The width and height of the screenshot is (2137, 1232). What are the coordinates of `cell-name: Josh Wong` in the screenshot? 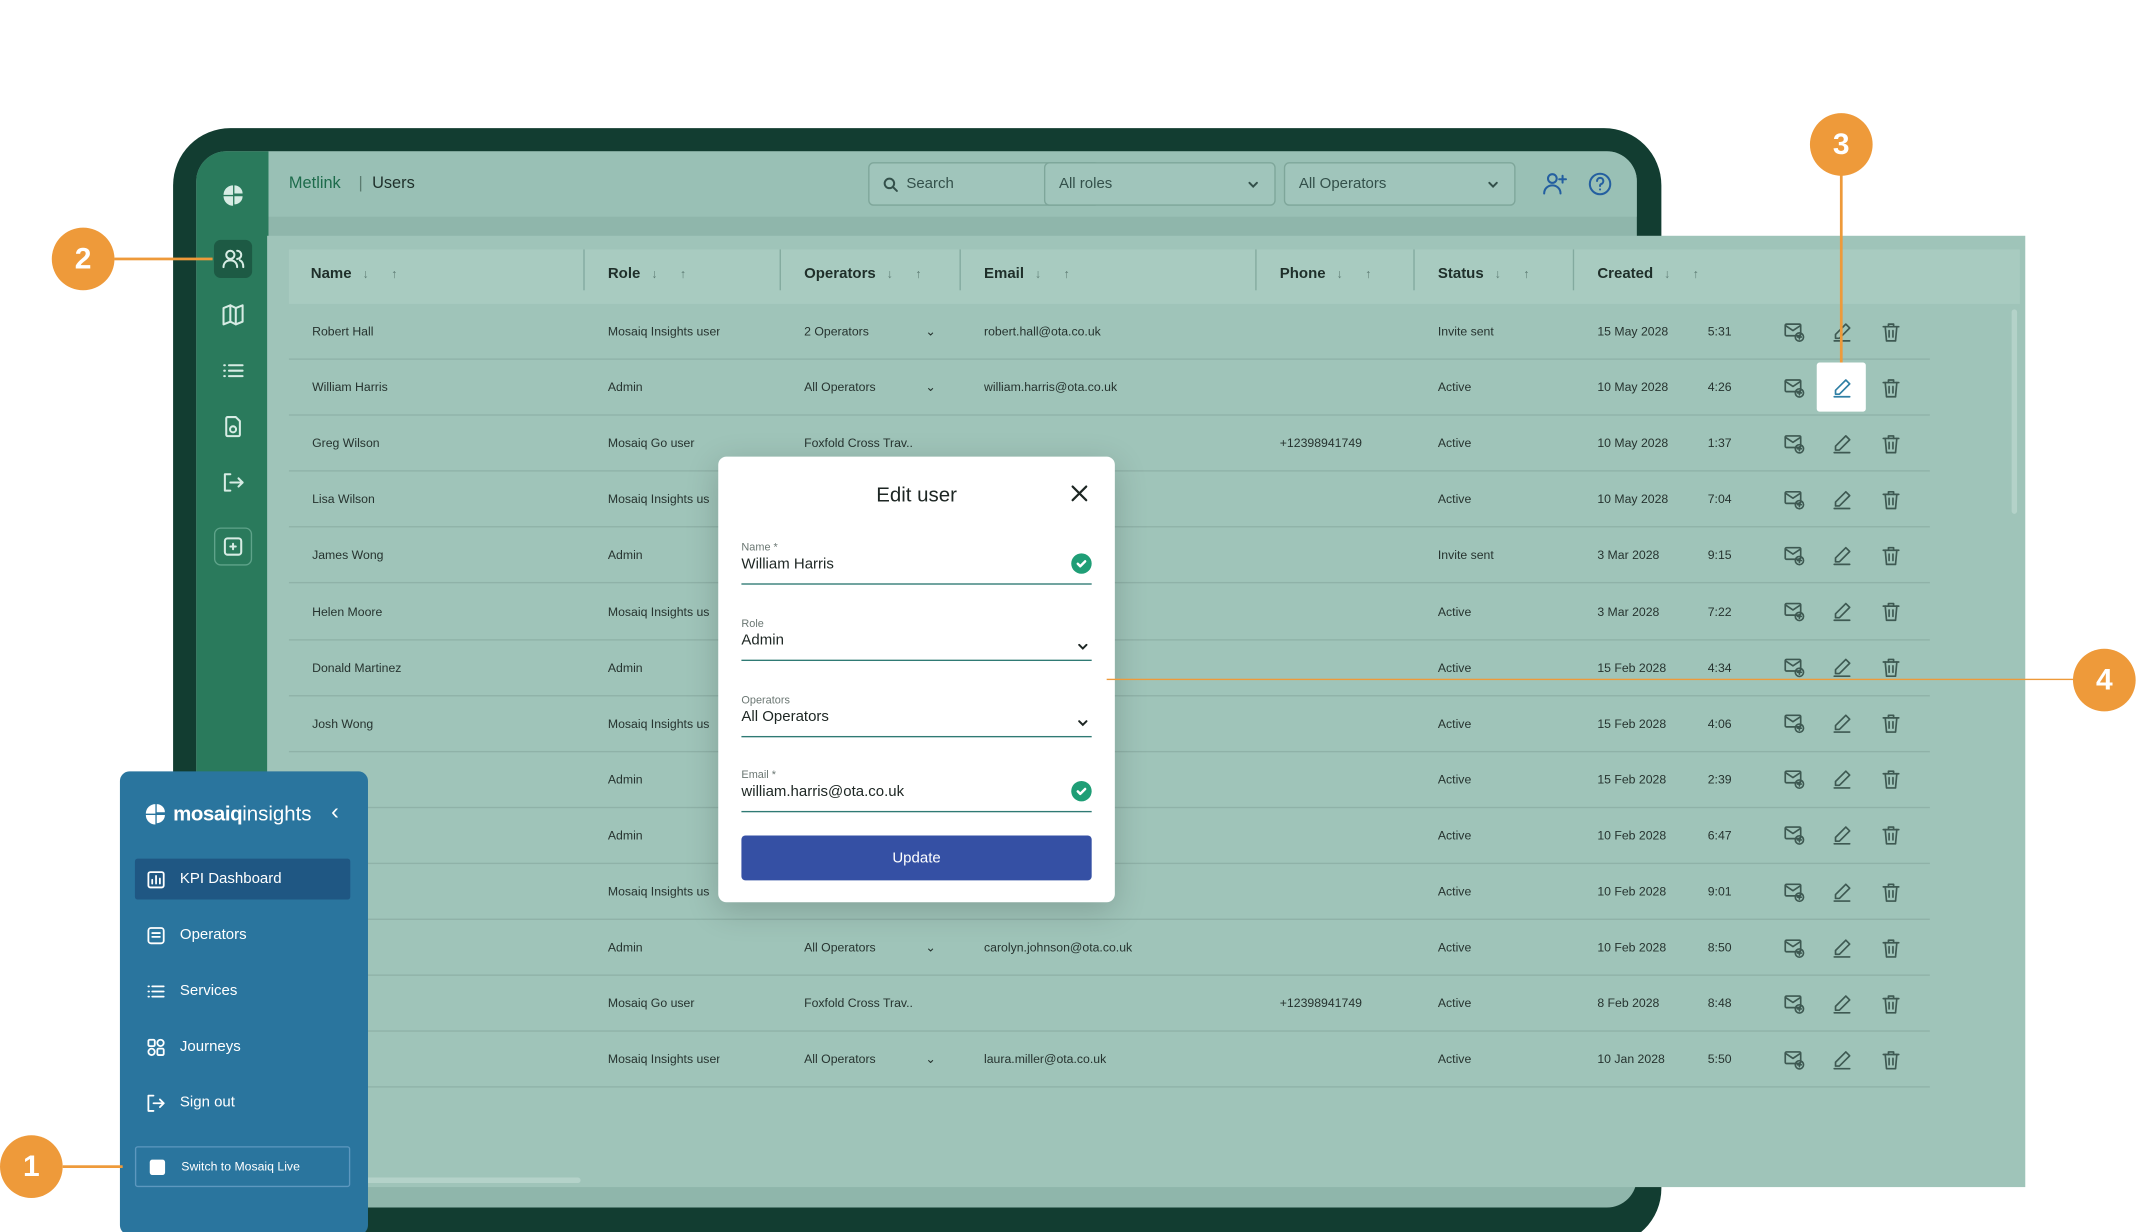 It's located at (343, 723).